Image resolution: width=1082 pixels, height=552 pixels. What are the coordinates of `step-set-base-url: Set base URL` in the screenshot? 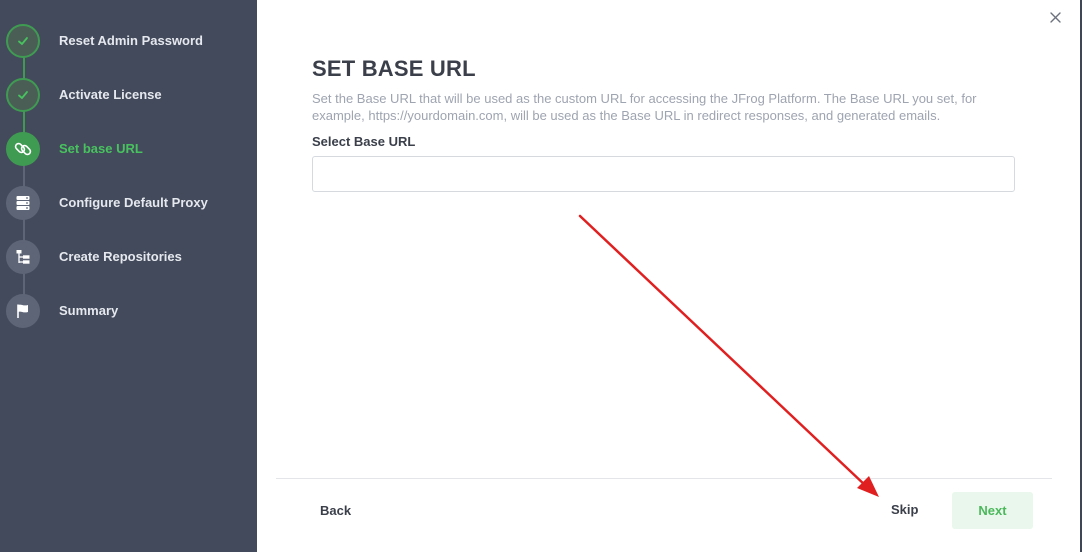 It's located at (128, 149).